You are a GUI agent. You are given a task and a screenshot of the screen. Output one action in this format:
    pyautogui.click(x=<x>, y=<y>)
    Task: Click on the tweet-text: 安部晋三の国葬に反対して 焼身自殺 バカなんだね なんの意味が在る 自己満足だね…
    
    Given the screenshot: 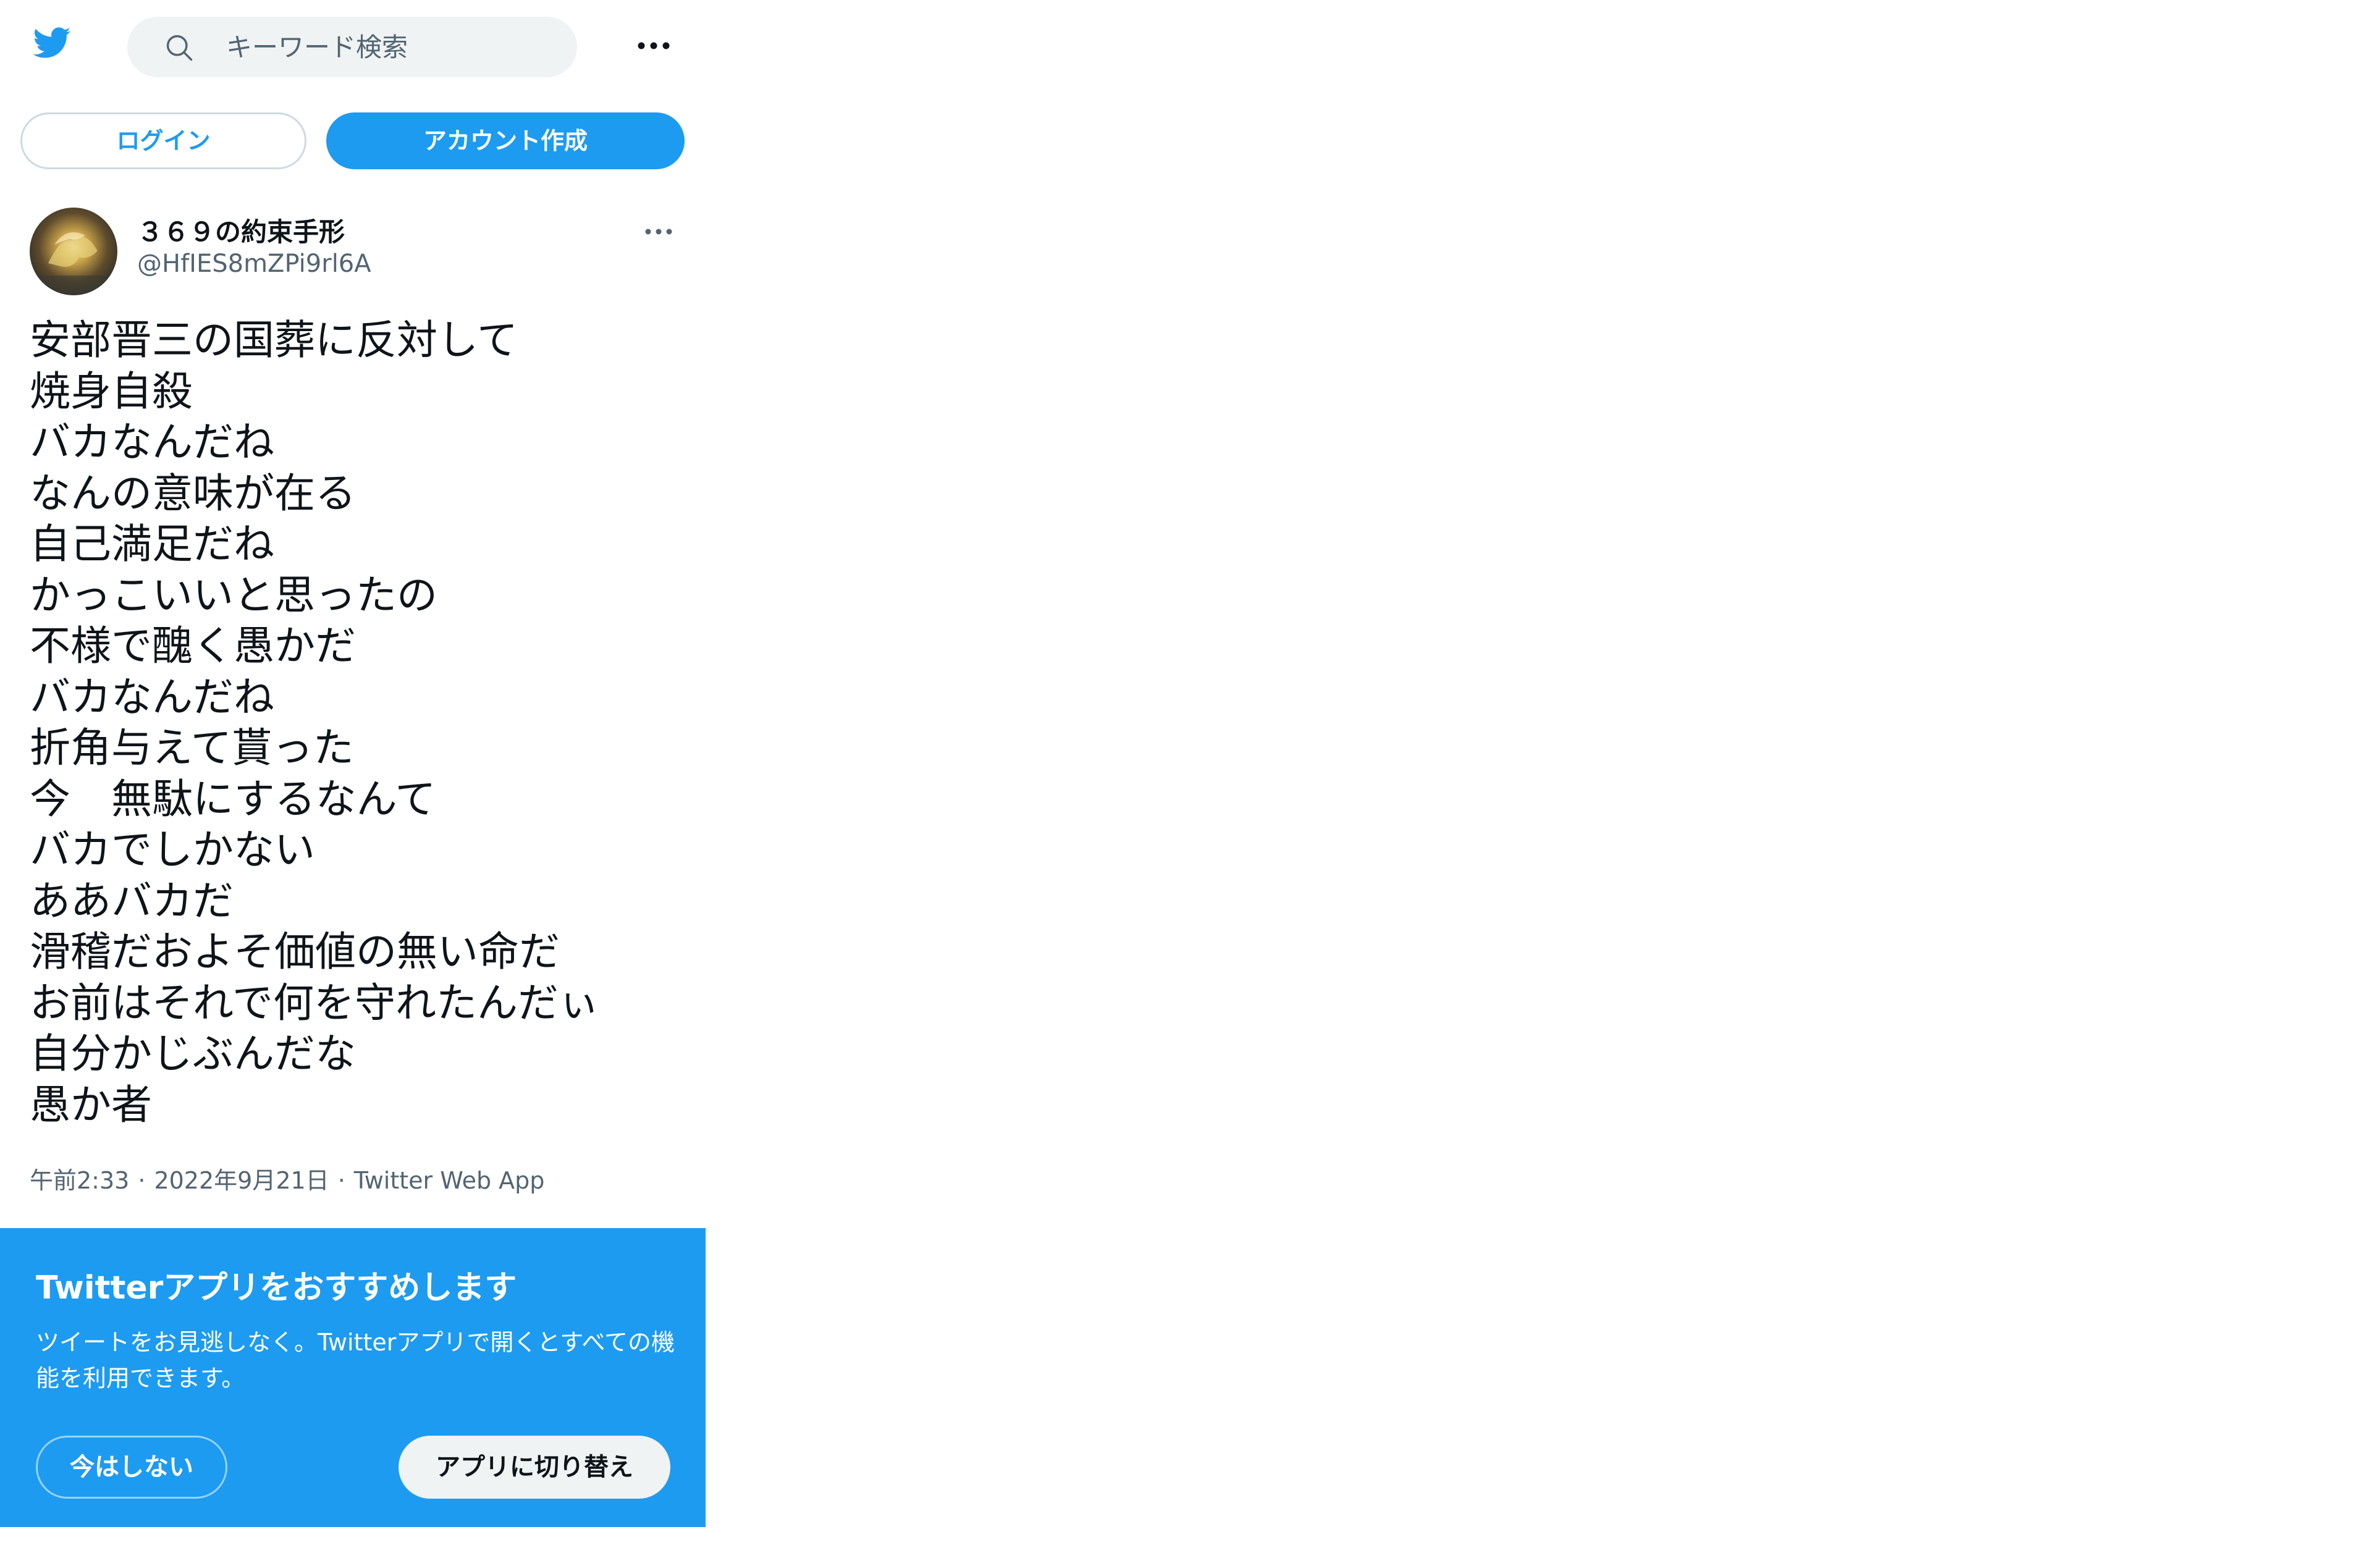 What is the action you would take?
    pyautogui.click(x=357, y=722)
    